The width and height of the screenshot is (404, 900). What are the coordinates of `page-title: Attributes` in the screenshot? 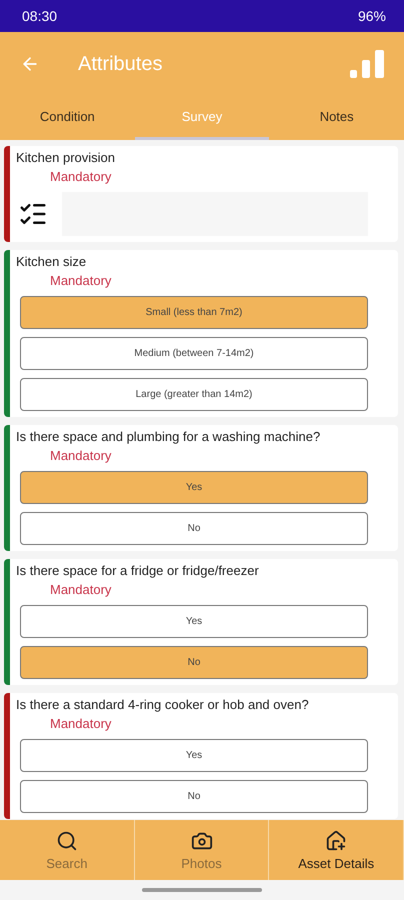 It's located at (121, 64).